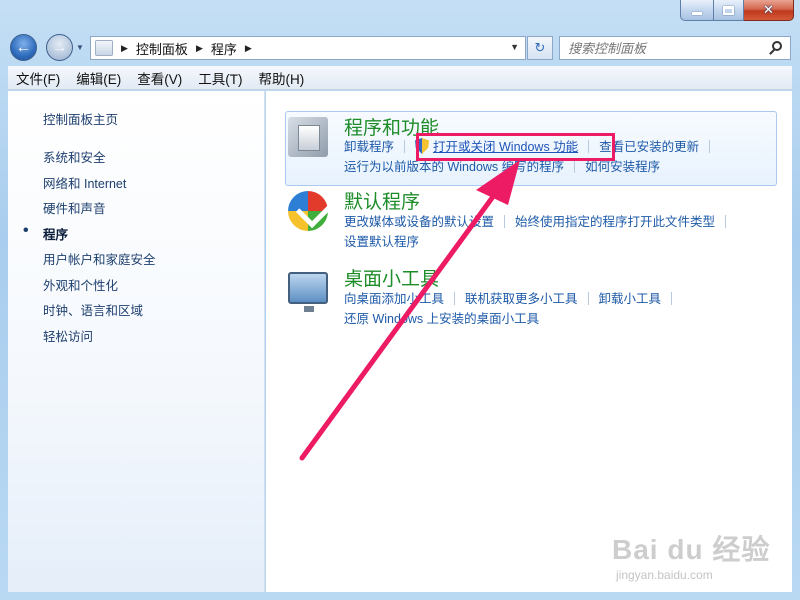 The height and width of the screenshot is (600, 800). What do you see at coordinates (454, 167) in the screenshot?
I see `link-run-older-programs: 运行为以前版本的 Windows 编写的程序` at bounding box center [454, 167].